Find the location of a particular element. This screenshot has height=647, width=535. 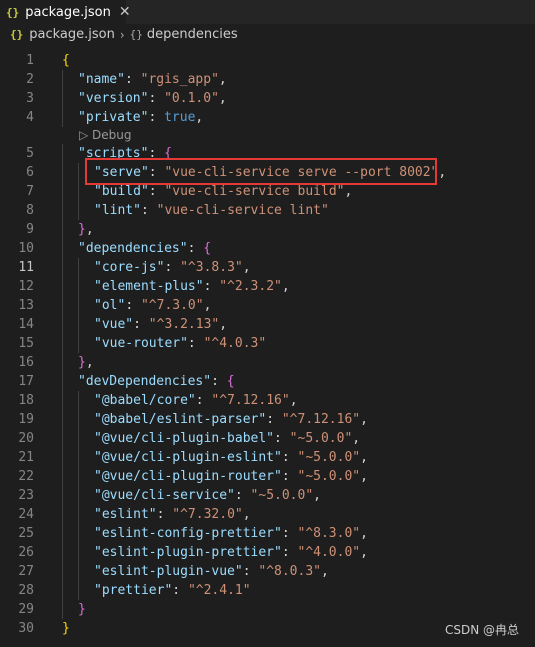

line-number: 1 is located at coordinates (30, 60).